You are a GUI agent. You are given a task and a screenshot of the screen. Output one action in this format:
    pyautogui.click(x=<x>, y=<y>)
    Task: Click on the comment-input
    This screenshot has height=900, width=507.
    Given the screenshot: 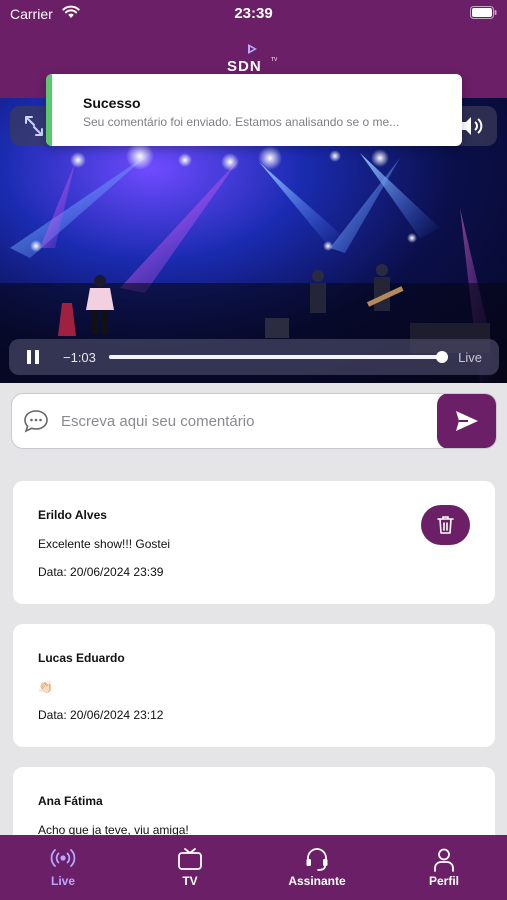 What is the action you would take?
    pyautogui.click(x=246, y=421)
    